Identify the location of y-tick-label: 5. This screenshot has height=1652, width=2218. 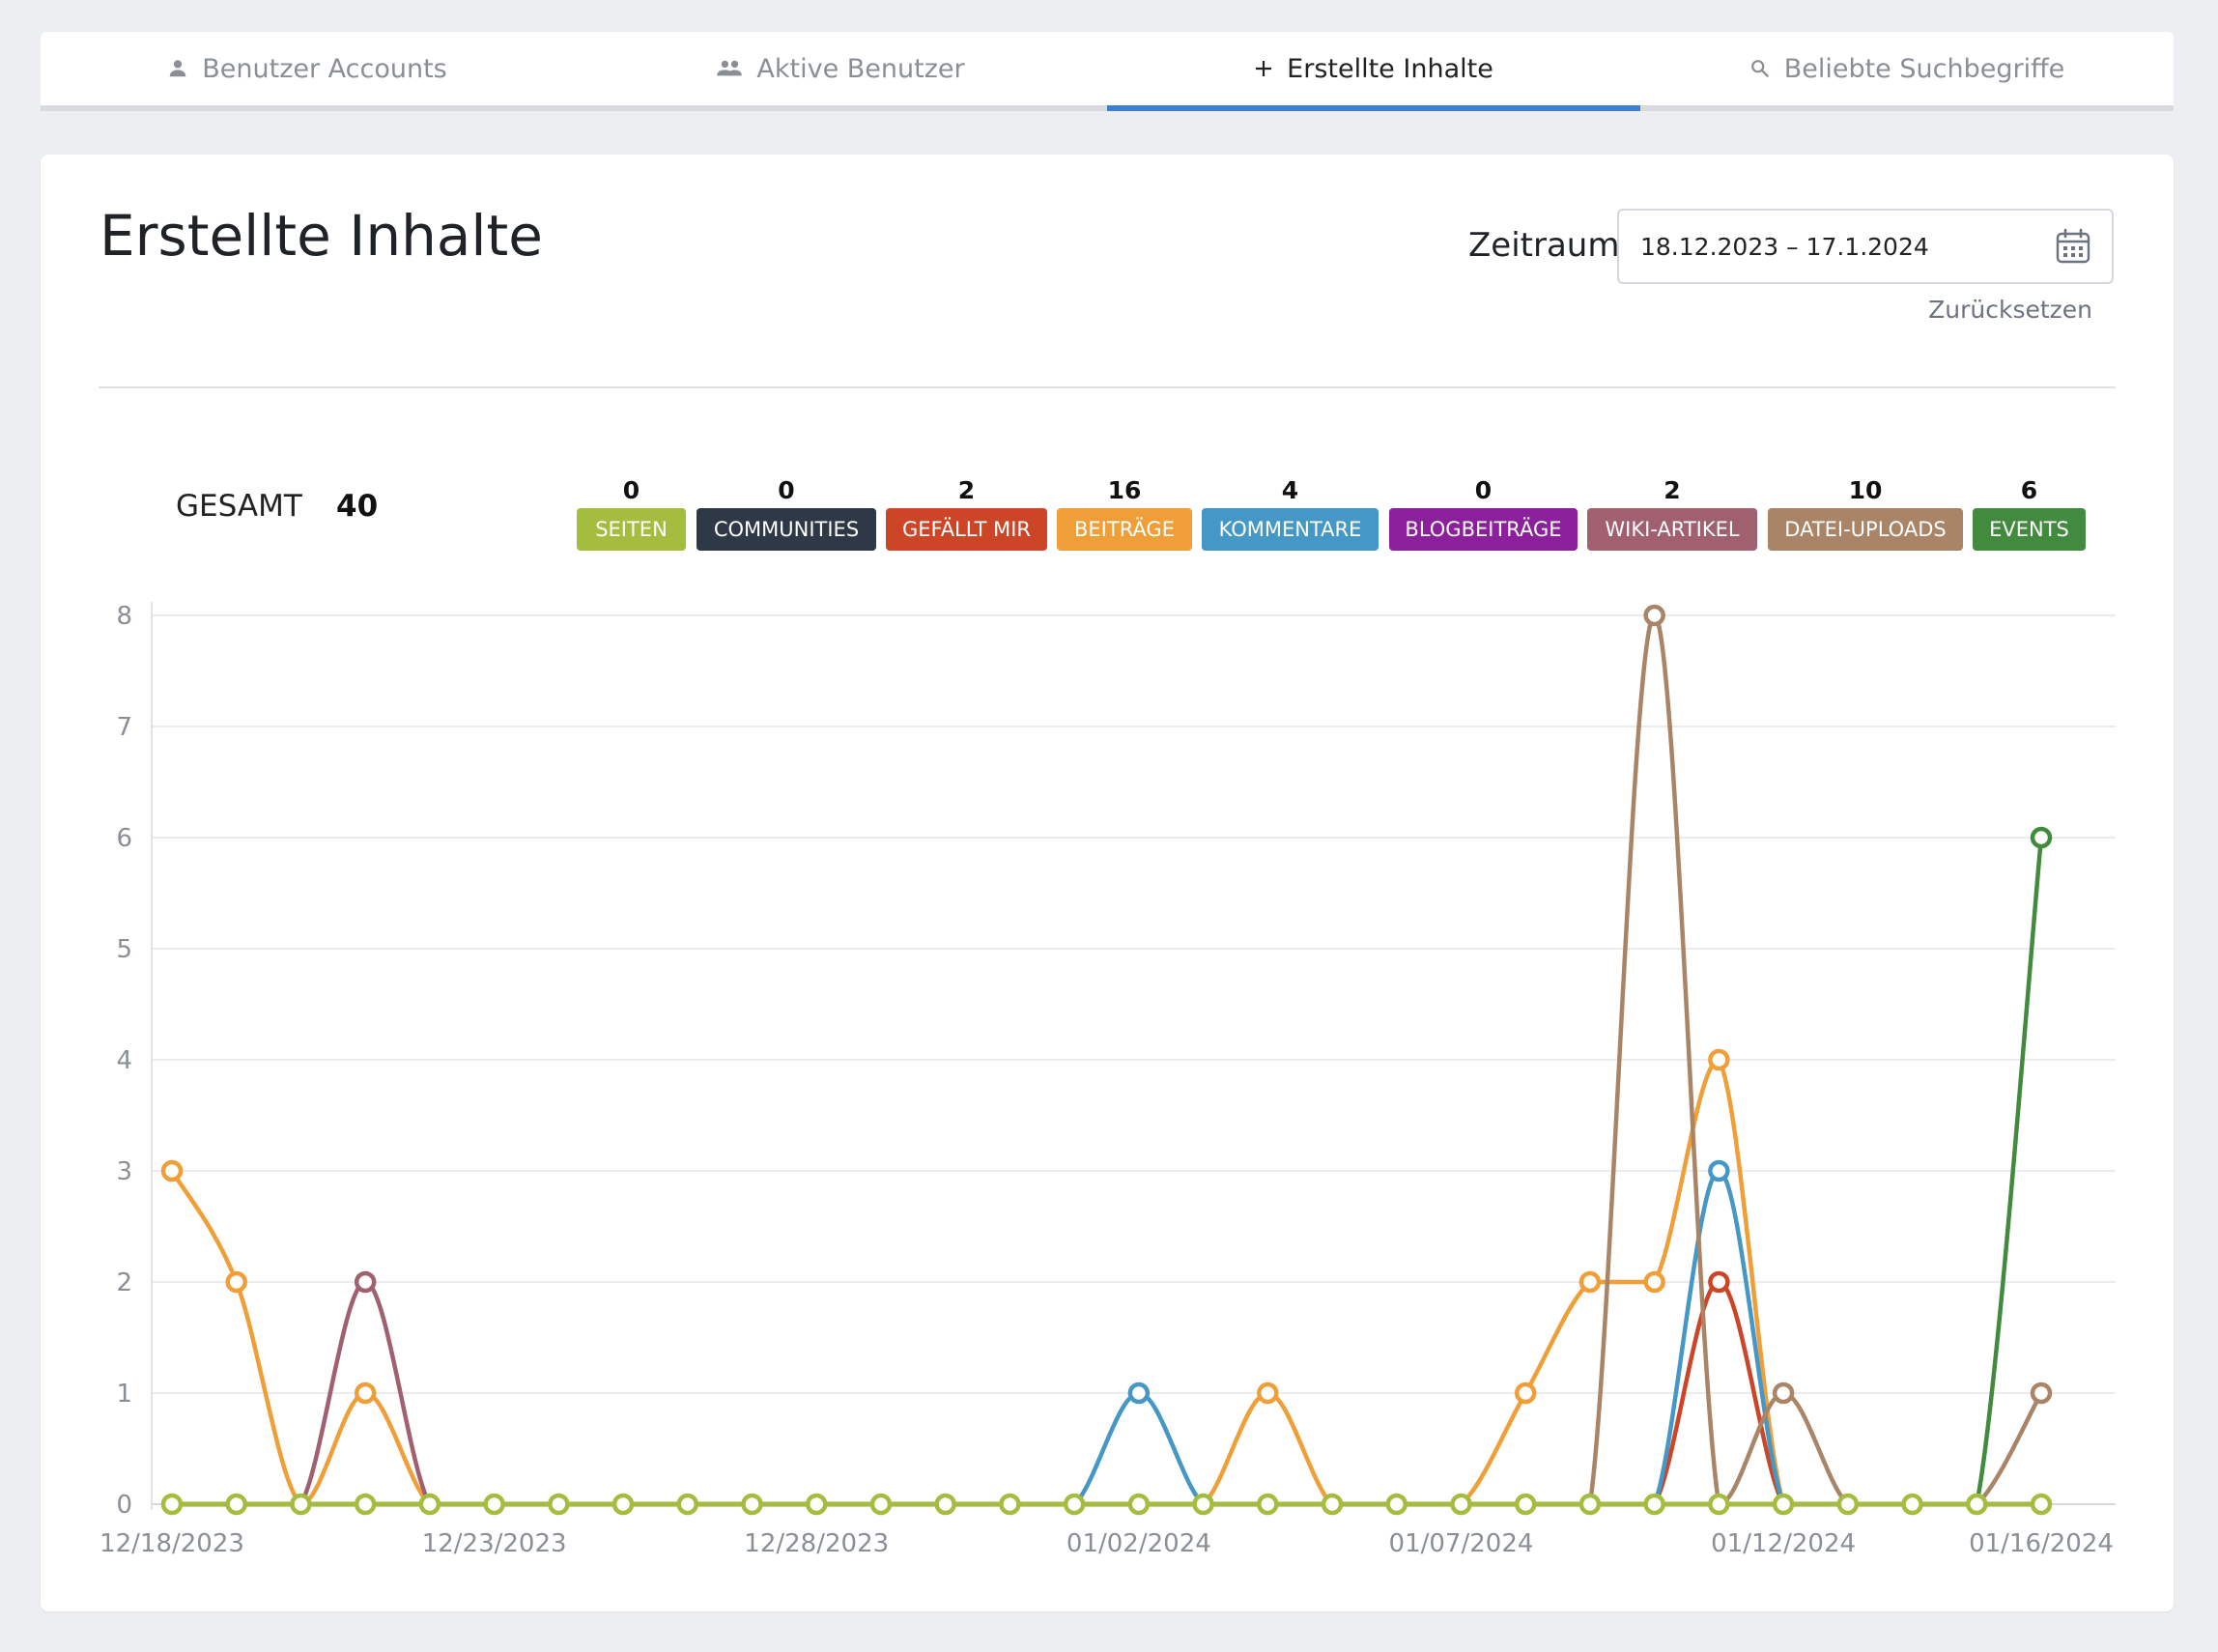
(124, 949).